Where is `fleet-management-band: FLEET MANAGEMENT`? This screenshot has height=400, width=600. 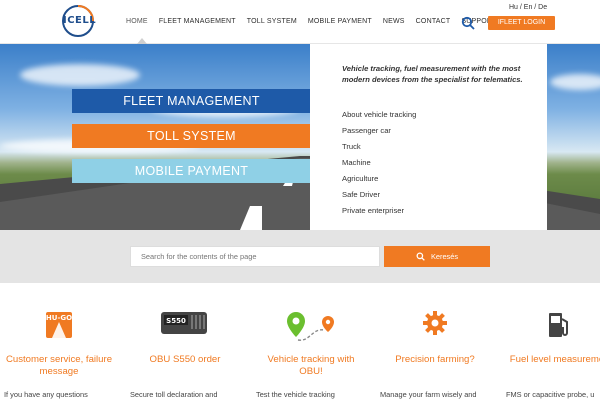
fleet-management-band: FLEET MANAGEMENT is located at coordinates (191, 101).